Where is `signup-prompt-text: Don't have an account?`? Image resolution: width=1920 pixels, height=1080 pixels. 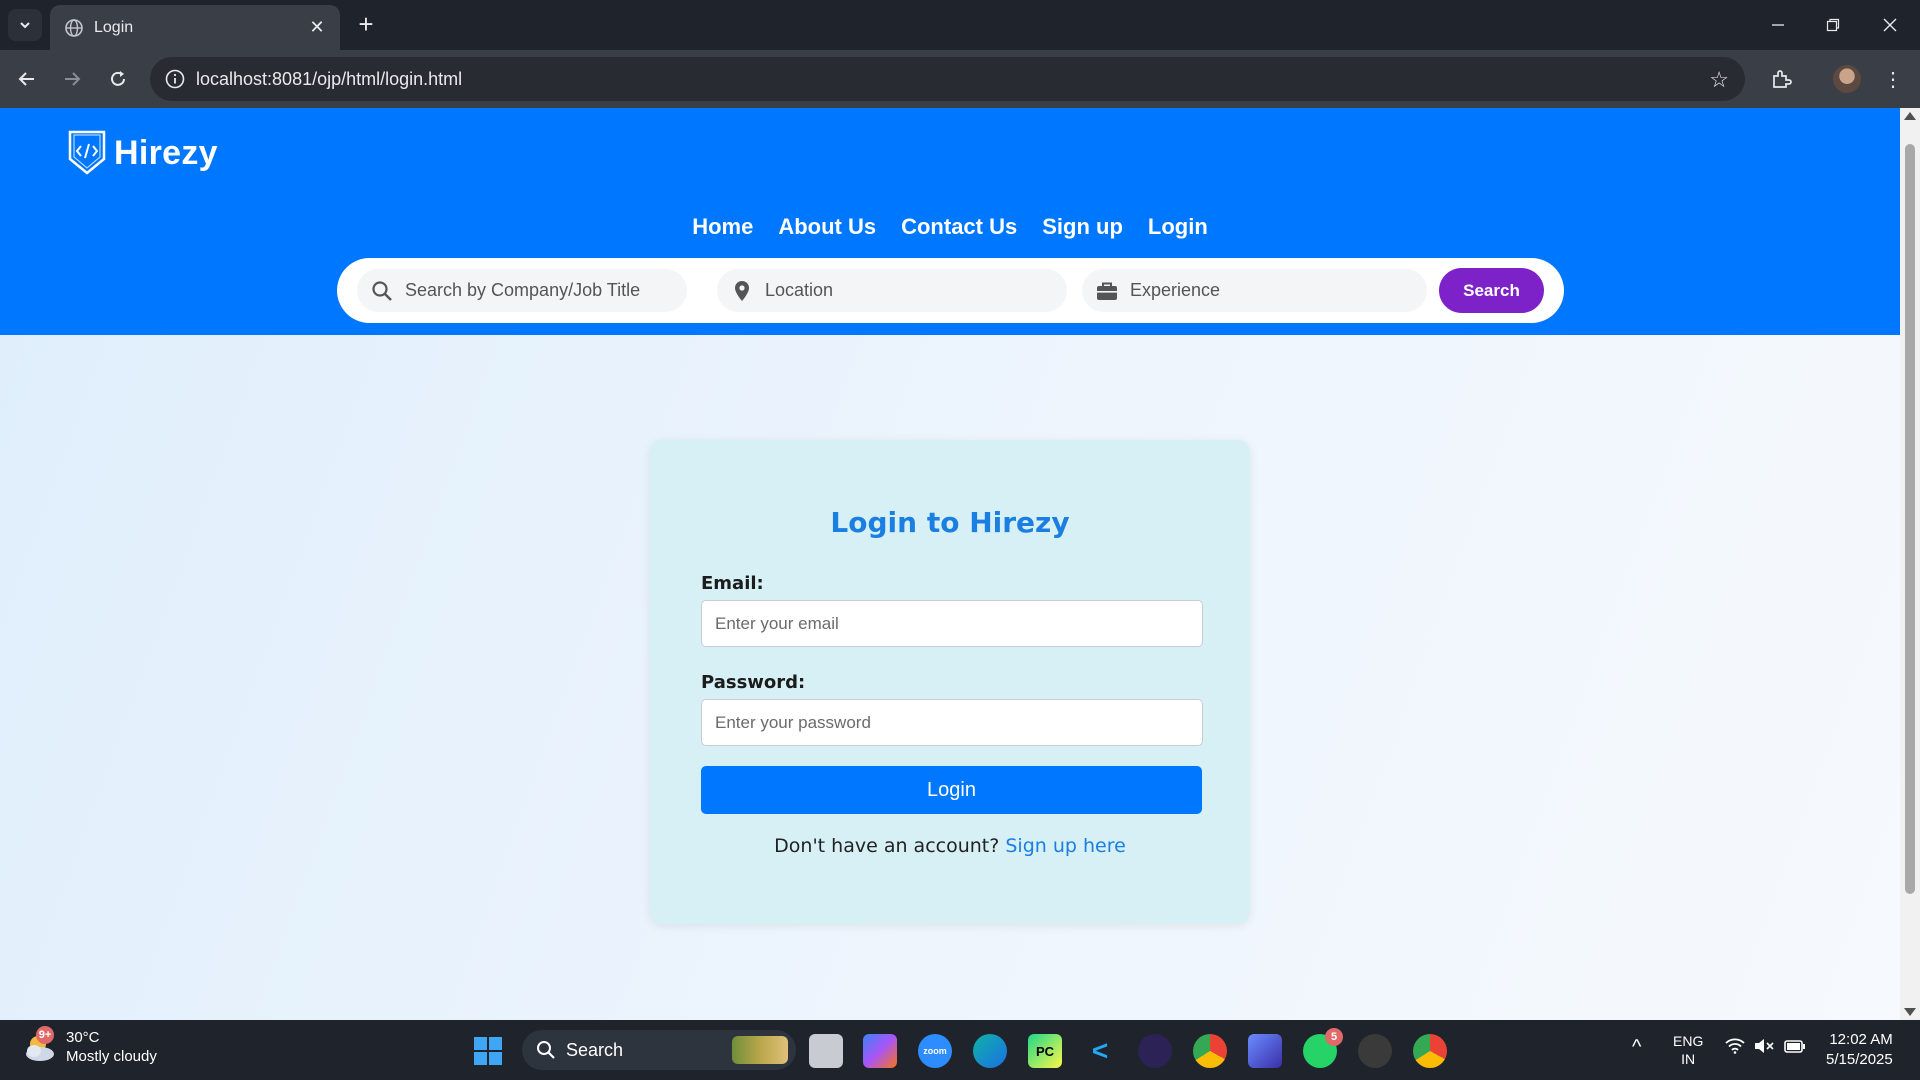 signup-prompt-text: Don't have an account? is located at coordinates (887, 846).